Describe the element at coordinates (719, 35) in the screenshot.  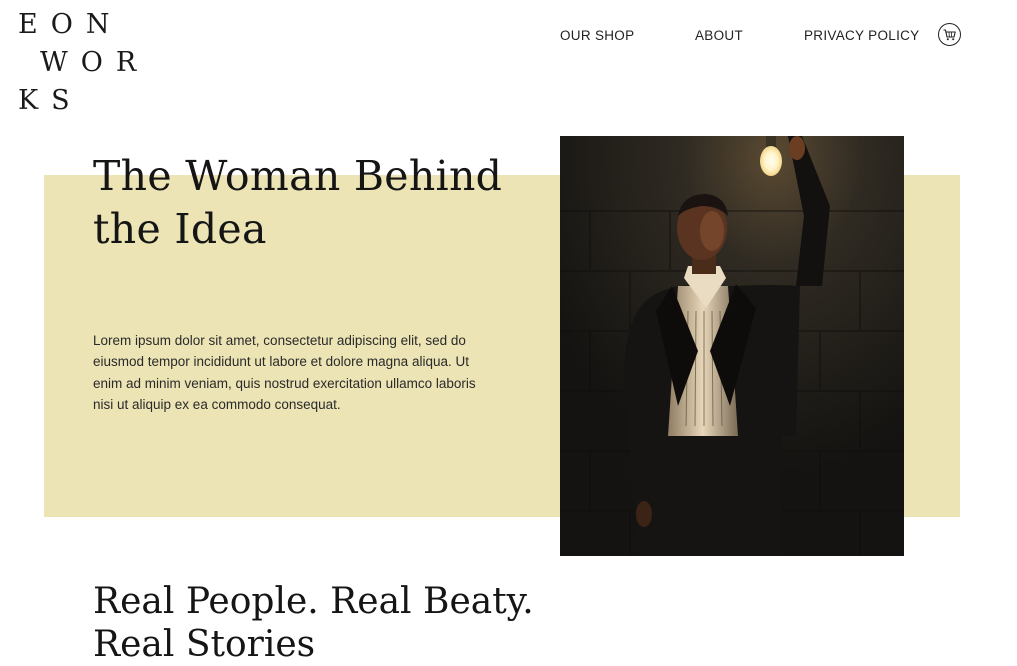
I see `nav-link-about: ABOUT` at that location.